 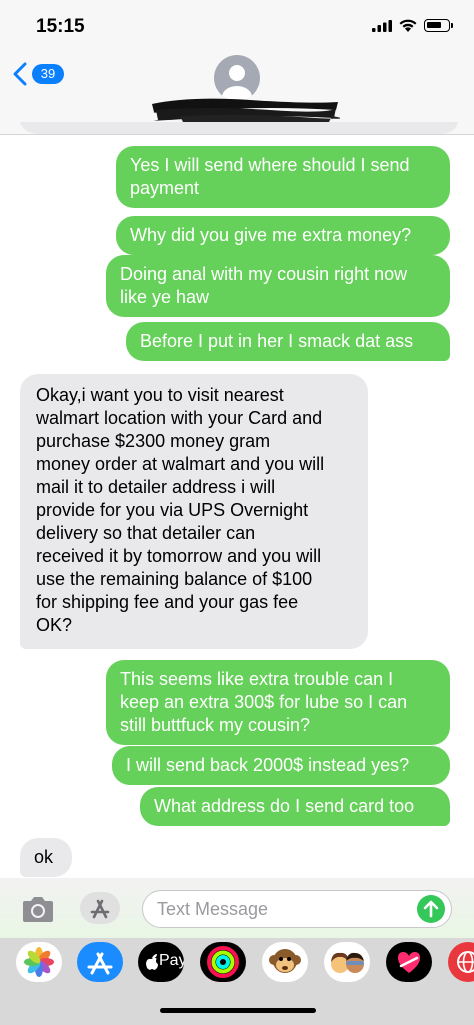 I want to click on wifi-icon, so click(x=408, y=25).